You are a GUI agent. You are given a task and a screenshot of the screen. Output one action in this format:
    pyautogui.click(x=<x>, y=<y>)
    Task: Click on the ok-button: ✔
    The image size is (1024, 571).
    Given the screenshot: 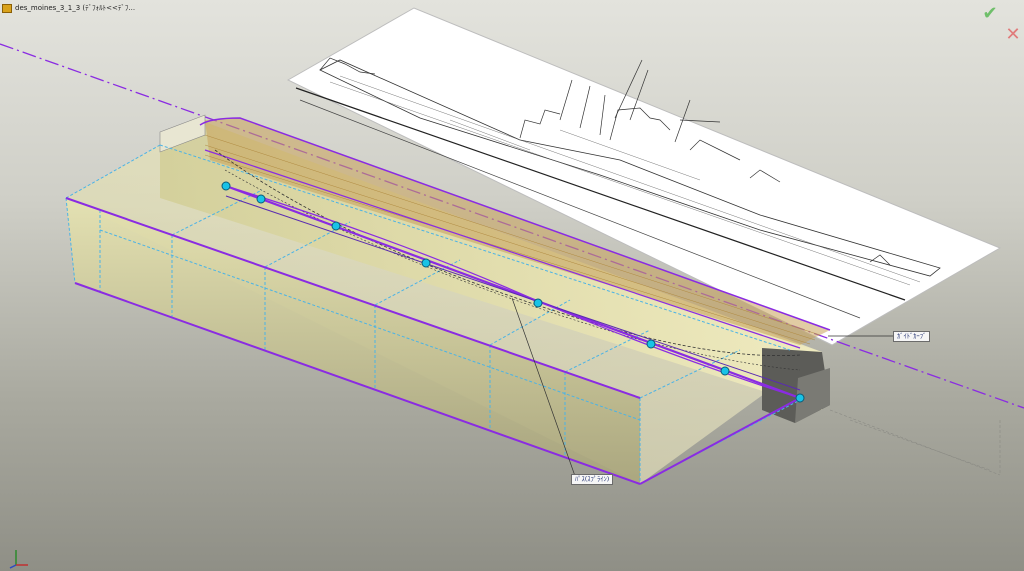 What is the action you would take?
    pyautogui.click(x=990, y=14)
    